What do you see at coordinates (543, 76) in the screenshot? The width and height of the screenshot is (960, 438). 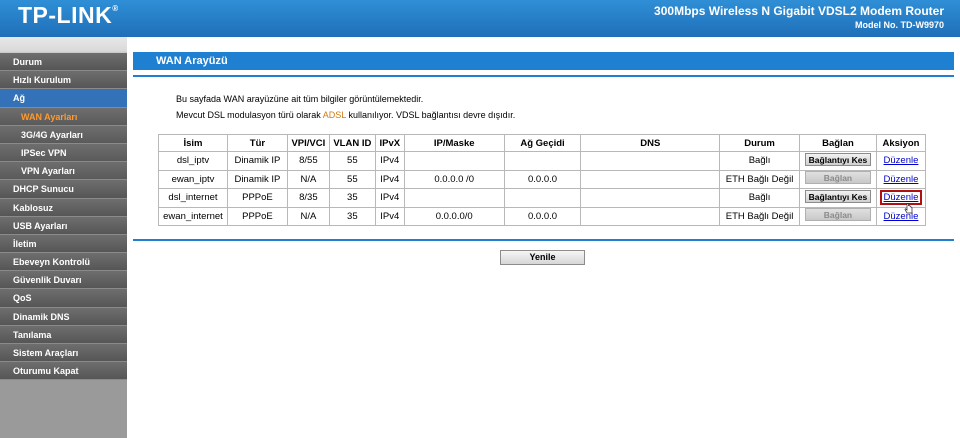 I see `section-divider` at bounding box center [543, 76].